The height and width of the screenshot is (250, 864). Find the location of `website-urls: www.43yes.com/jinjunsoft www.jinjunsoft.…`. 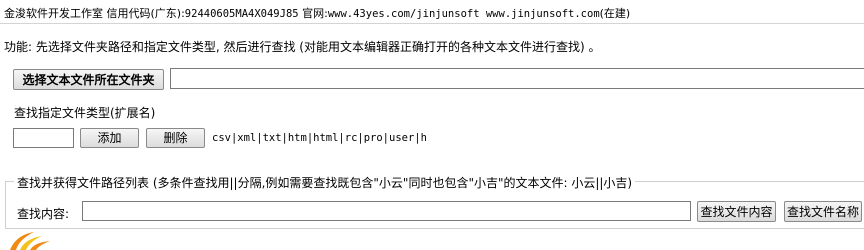

website-urls: www.43yes.com/jinjunsoft www.jinjunsoft.… is located at coordinates (463, 14).